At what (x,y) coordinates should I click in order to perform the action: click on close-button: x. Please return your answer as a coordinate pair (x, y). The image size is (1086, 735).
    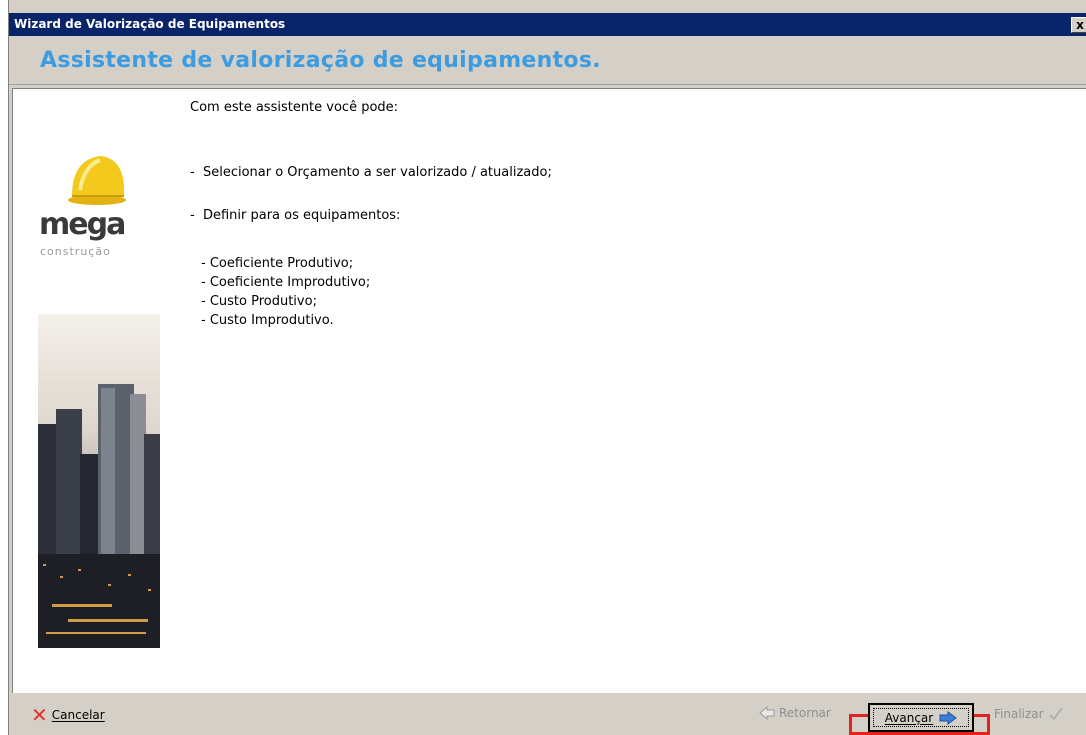
    Looking at the image, I should click on (1078, 25).